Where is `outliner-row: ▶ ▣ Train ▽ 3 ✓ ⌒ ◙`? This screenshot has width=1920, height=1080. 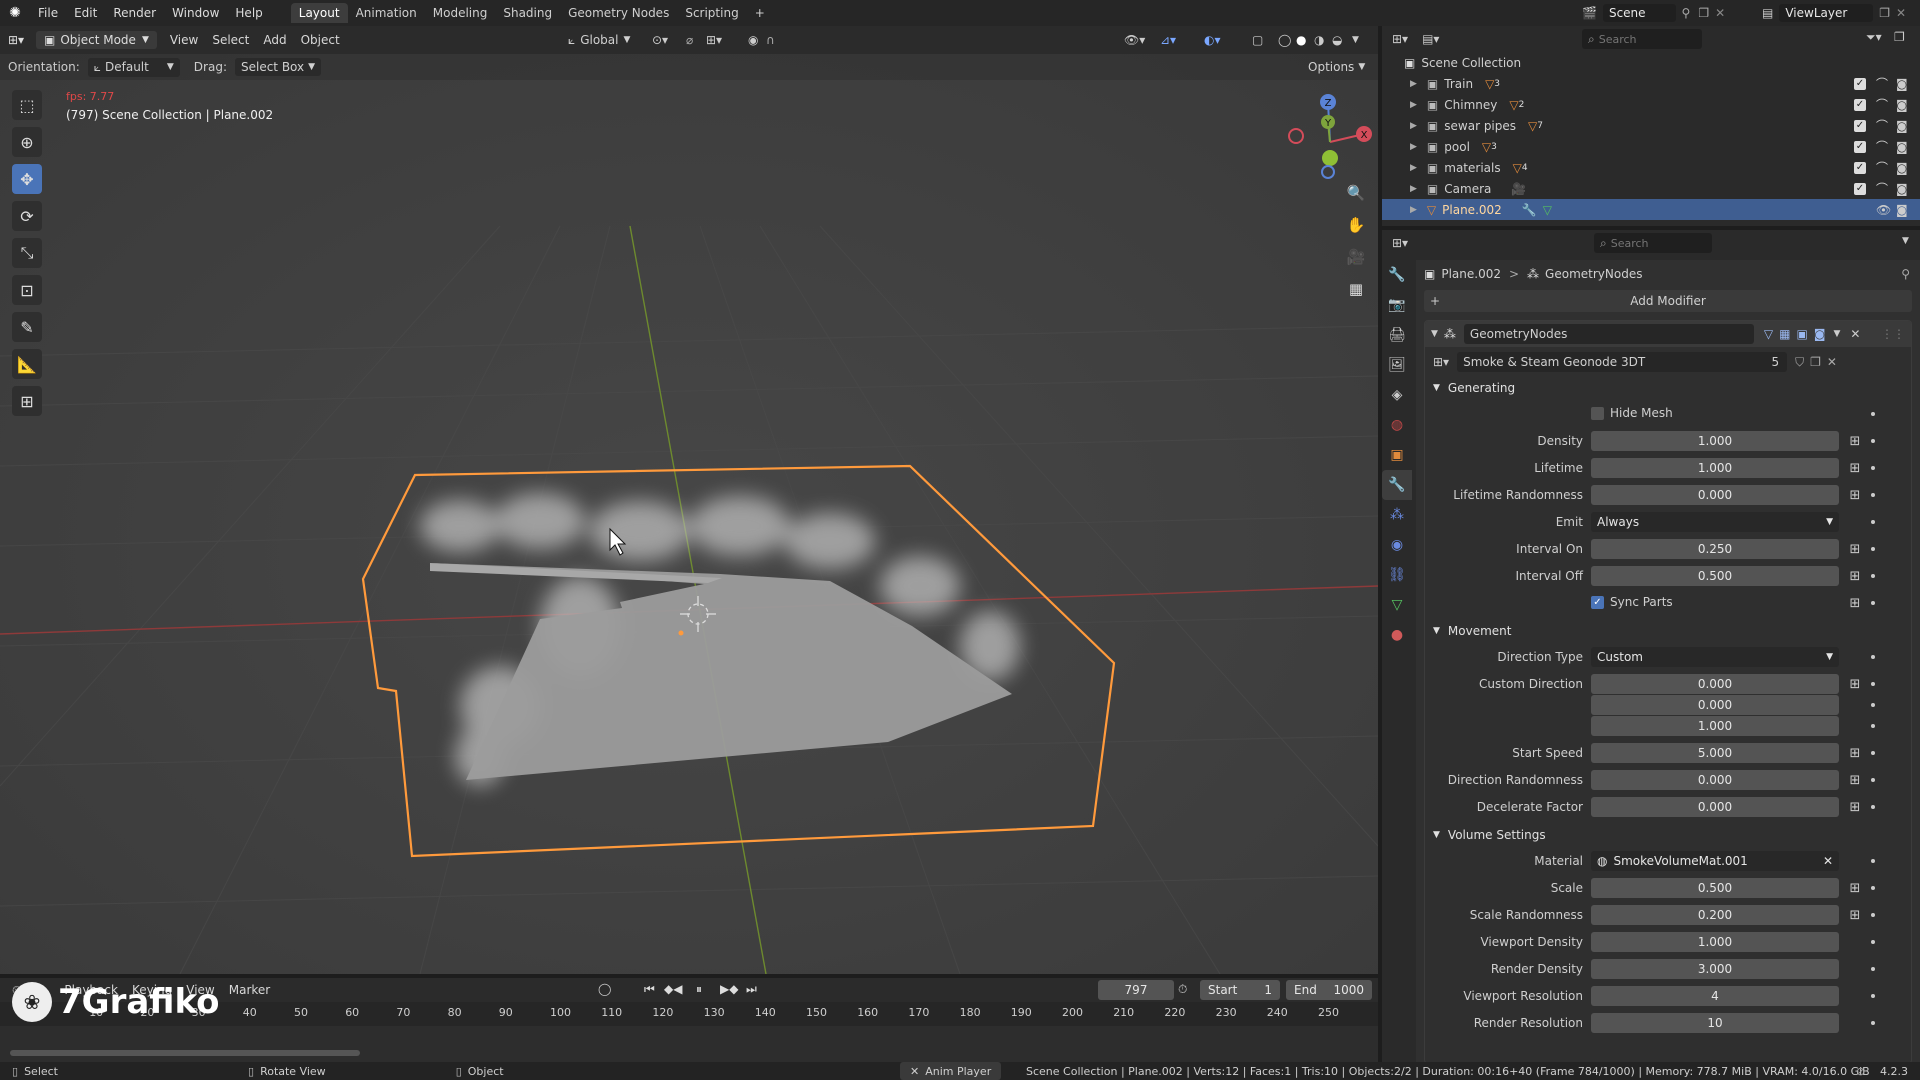
outliner-row: ▶ ▣ Train ▽ 3 ✓ ⌒ ◙ is located at coordinates (1651, 83).